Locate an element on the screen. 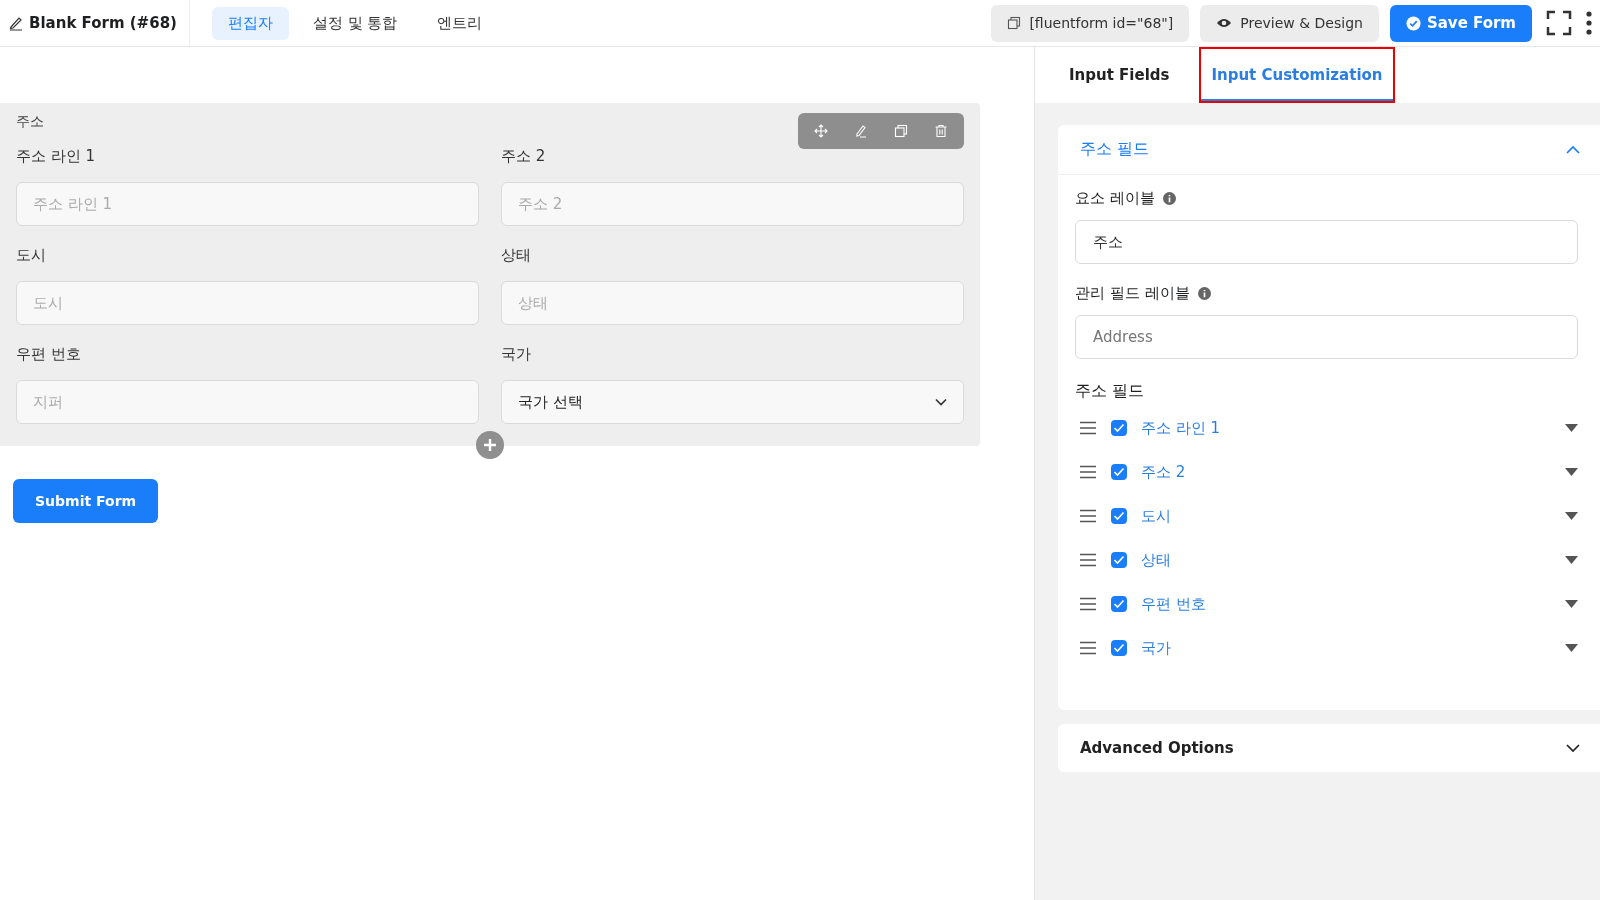 The width and height of the screenshot is (1600, 900). input-field: 주소 2 is located at coordinates (732, 204).